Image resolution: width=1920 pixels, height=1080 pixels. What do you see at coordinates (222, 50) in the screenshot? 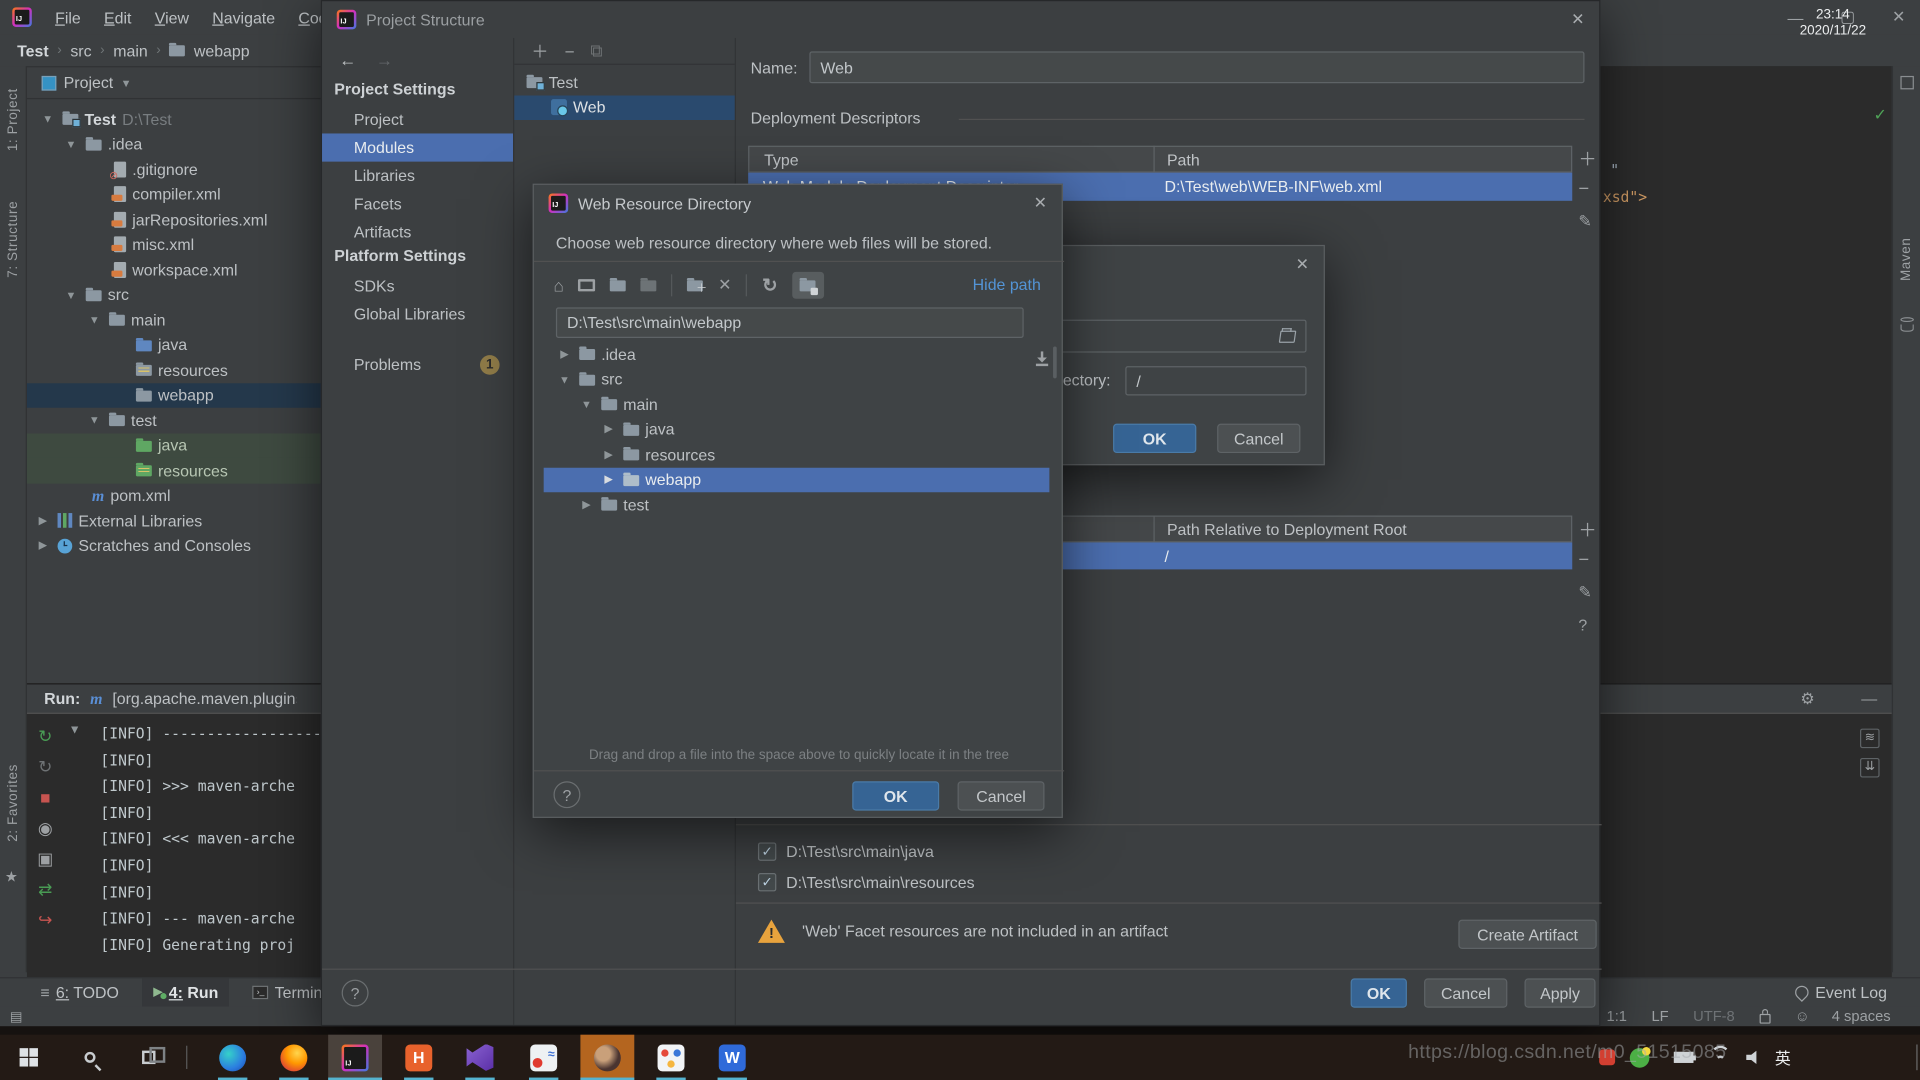
I see `breadcrumb-webapp: webapp` at bounding box center [222, 50].